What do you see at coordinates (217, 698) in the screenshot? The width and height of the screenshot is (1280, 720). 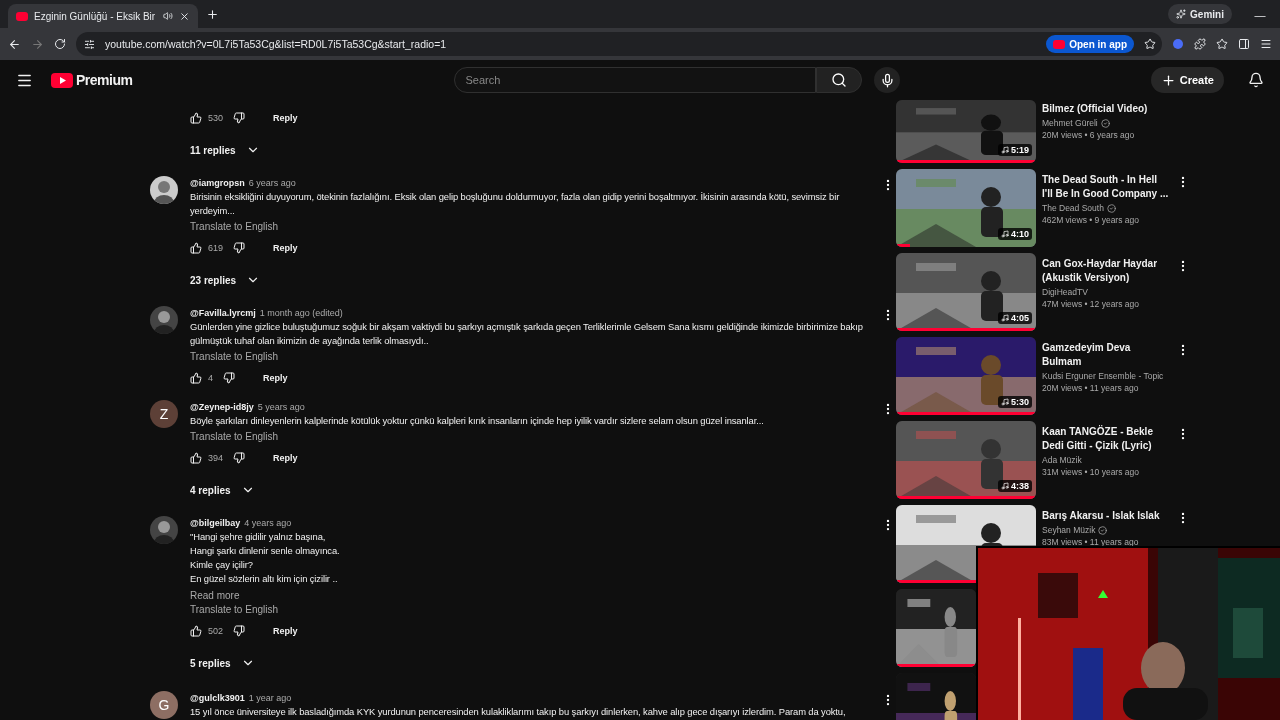 I see `comment-author: @gulclk3901` at bounding box center [217, 698].